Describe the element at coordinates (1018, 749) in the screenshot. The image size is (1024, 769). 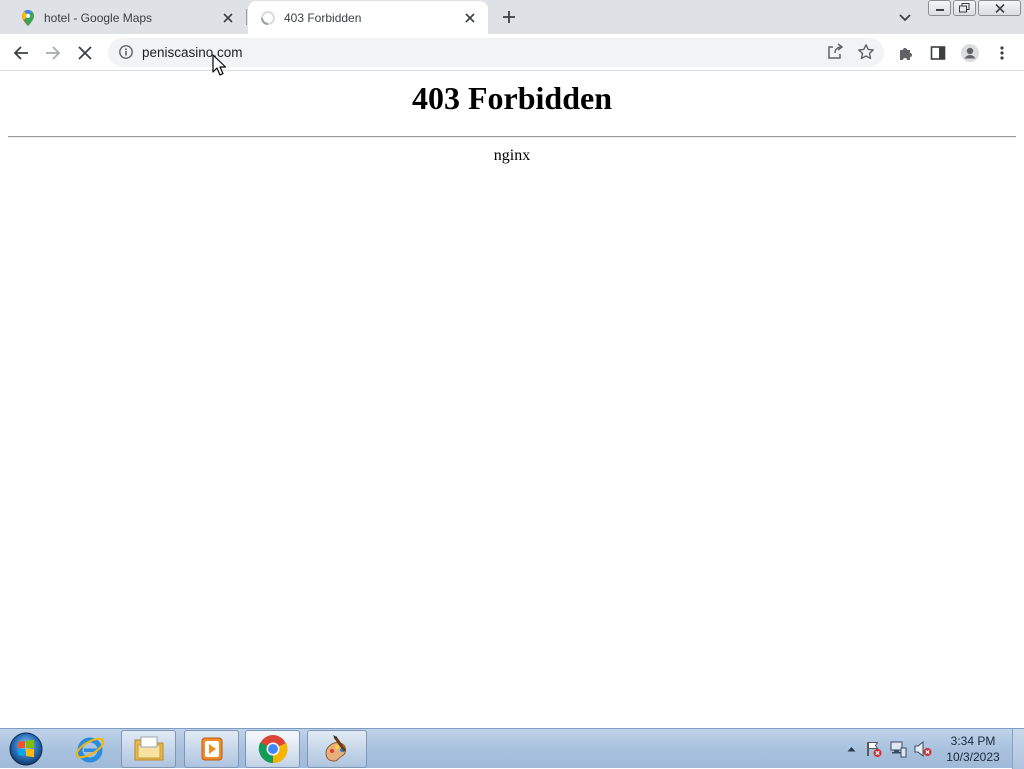
I see `show-desktop-button` at that location.